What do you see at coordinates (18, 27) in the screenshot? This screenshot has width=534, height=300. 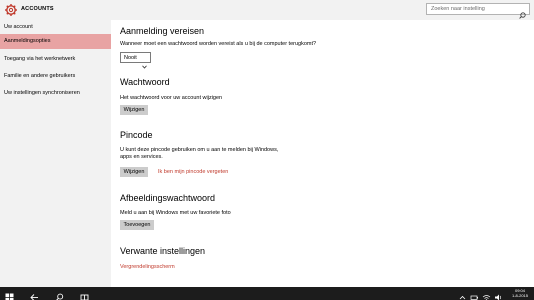 I see `sidebar-item-label: Uw account` at bounding box center [18, 27].